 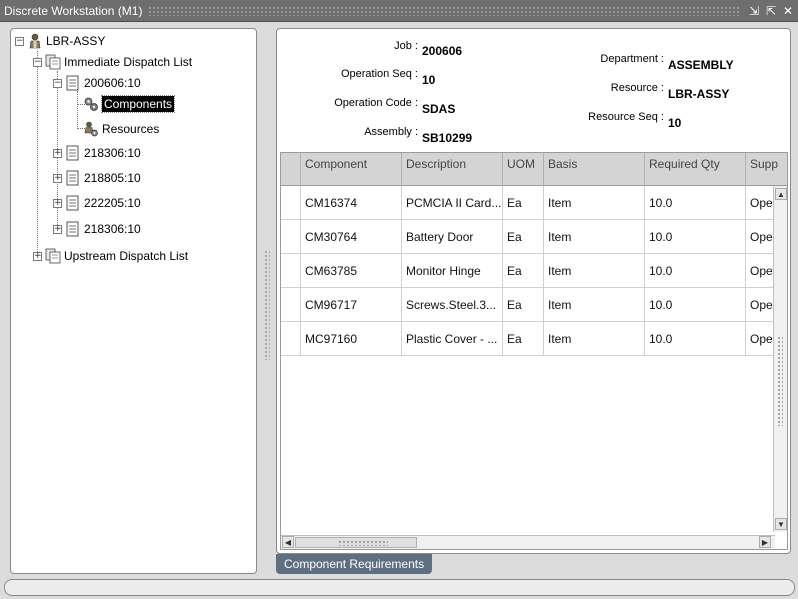 I want to click on department-value: ASSEMBLY, so click(x=701, y=65).